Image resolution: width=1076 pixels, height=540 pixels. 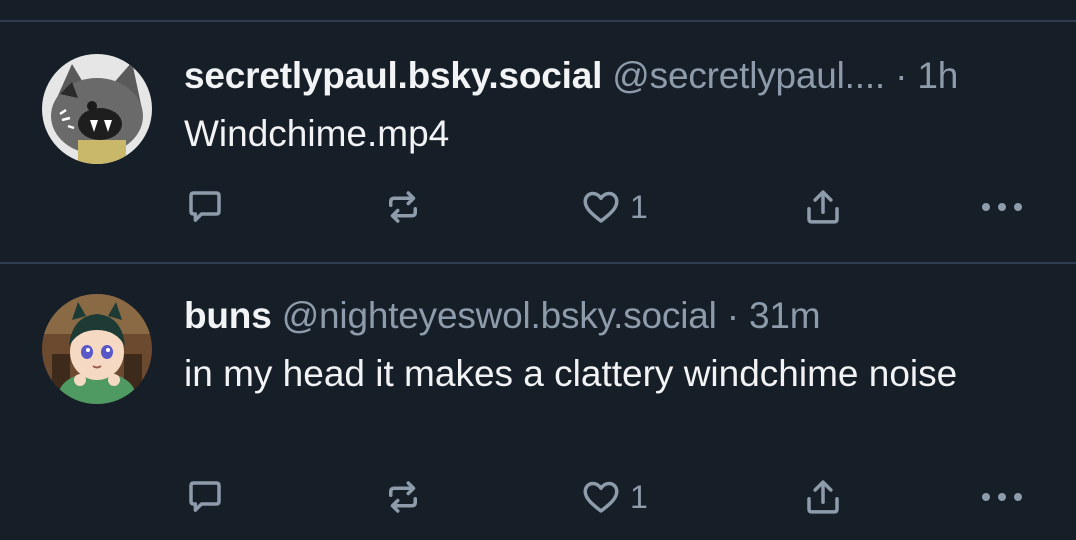 I want to click on timestamp: 31m, so click(x=785, y=315).